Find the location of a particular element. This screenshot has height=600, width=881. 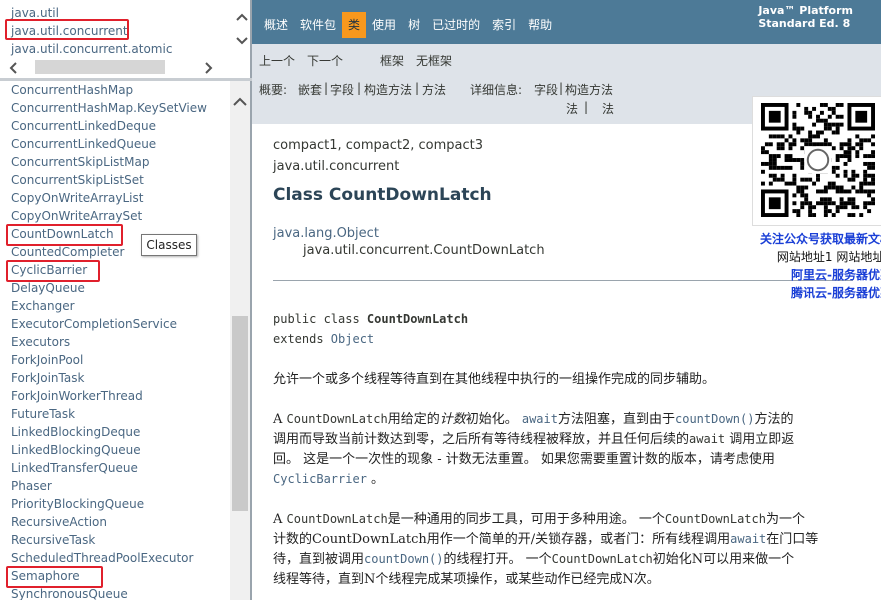

summary-constructor-link: 构造方法 is located at coordinates (388, 89).